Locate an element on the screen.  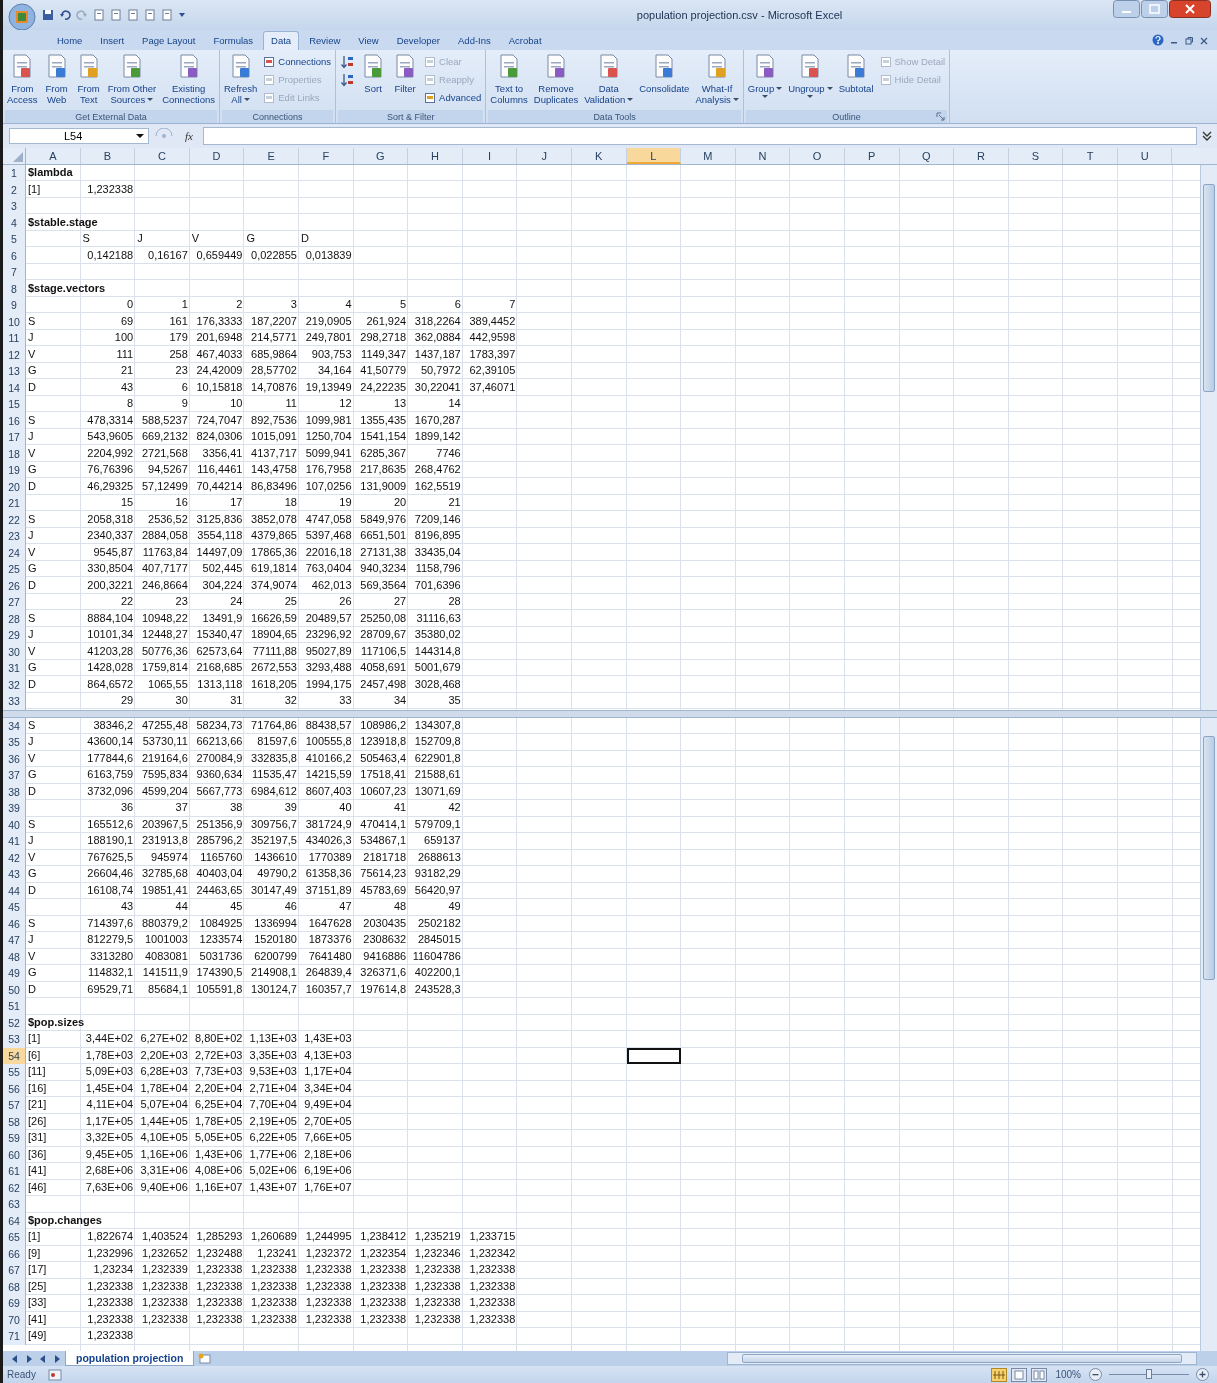
row-header: 25 is located at coordinates (14, 569).